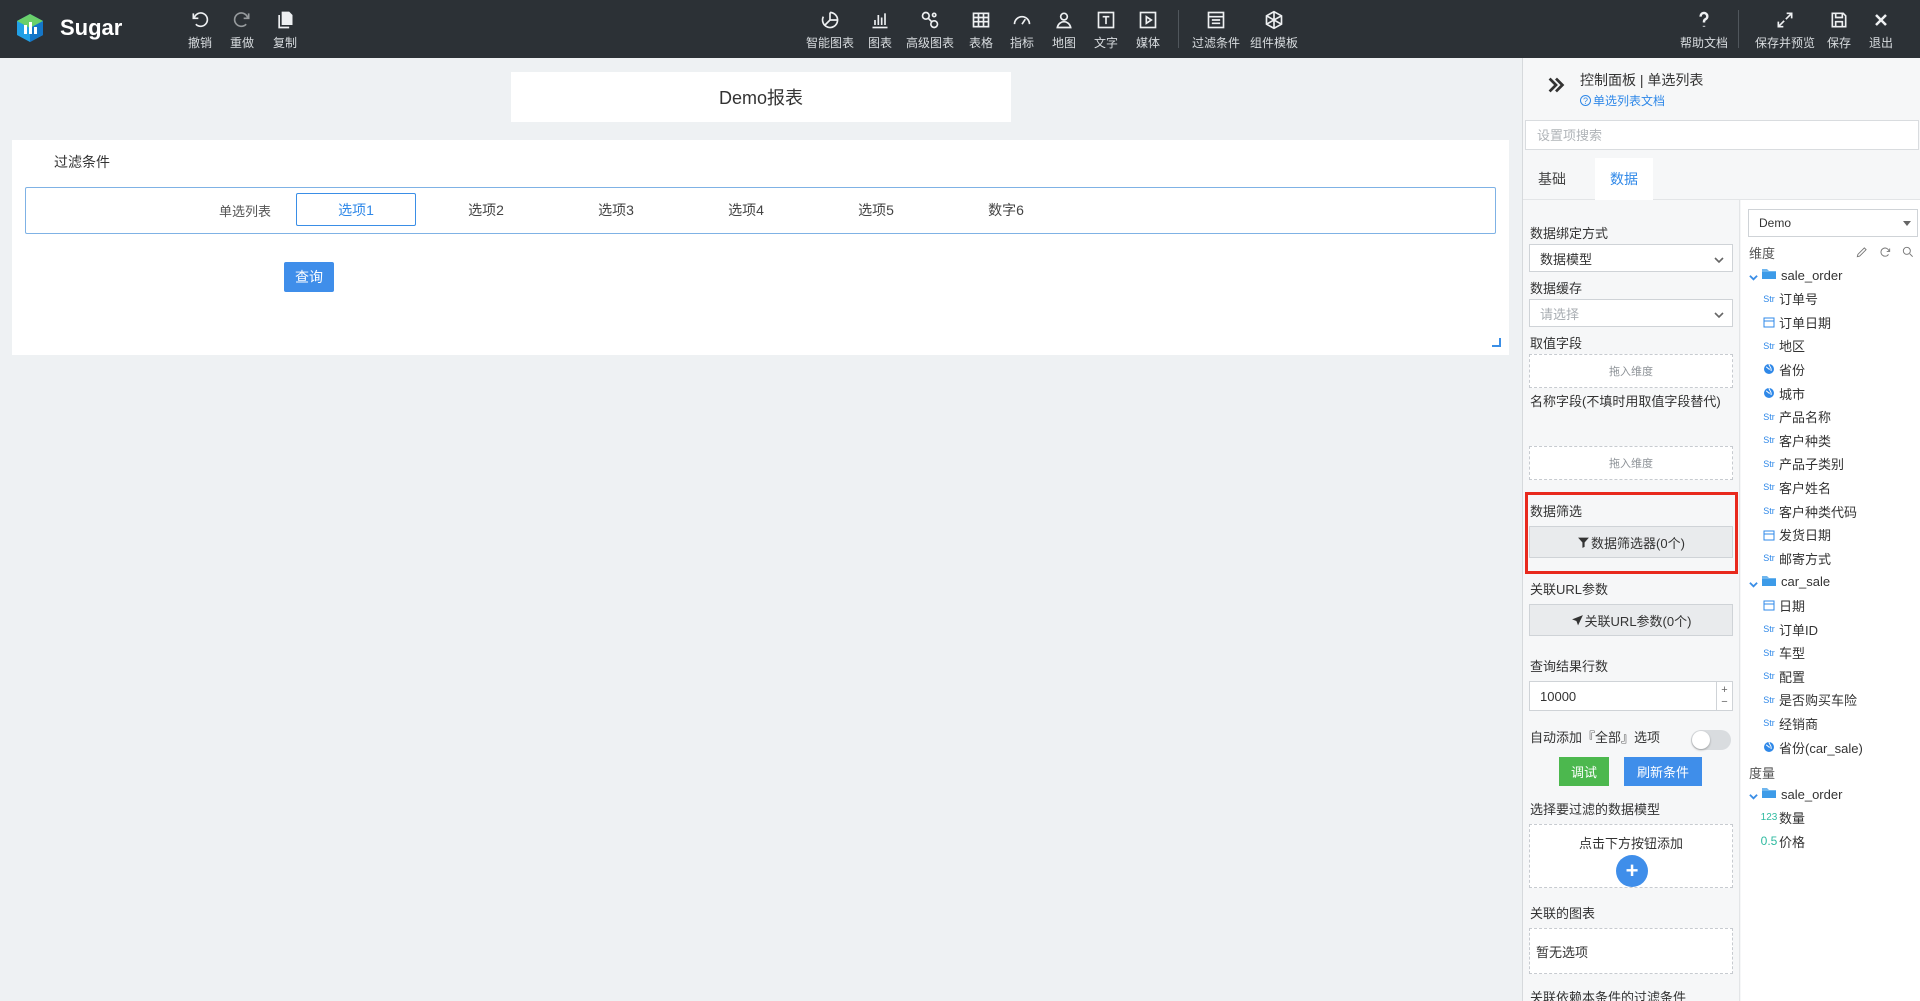 This screenshot has height=1001, width=1920. What do you see at coordinates (285, 29) in the screenshot?
I see `copy-button: 复制` at bounding box center [285, 29].